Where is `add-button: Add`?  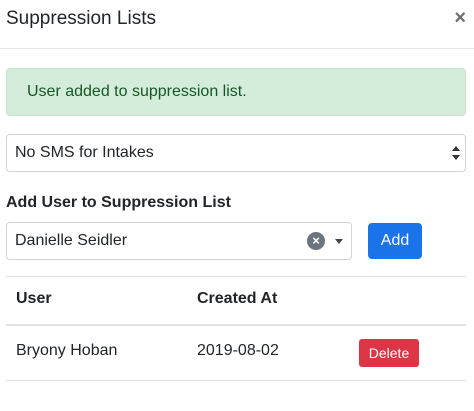
add-button: Add is located at coordinates (395, 241).